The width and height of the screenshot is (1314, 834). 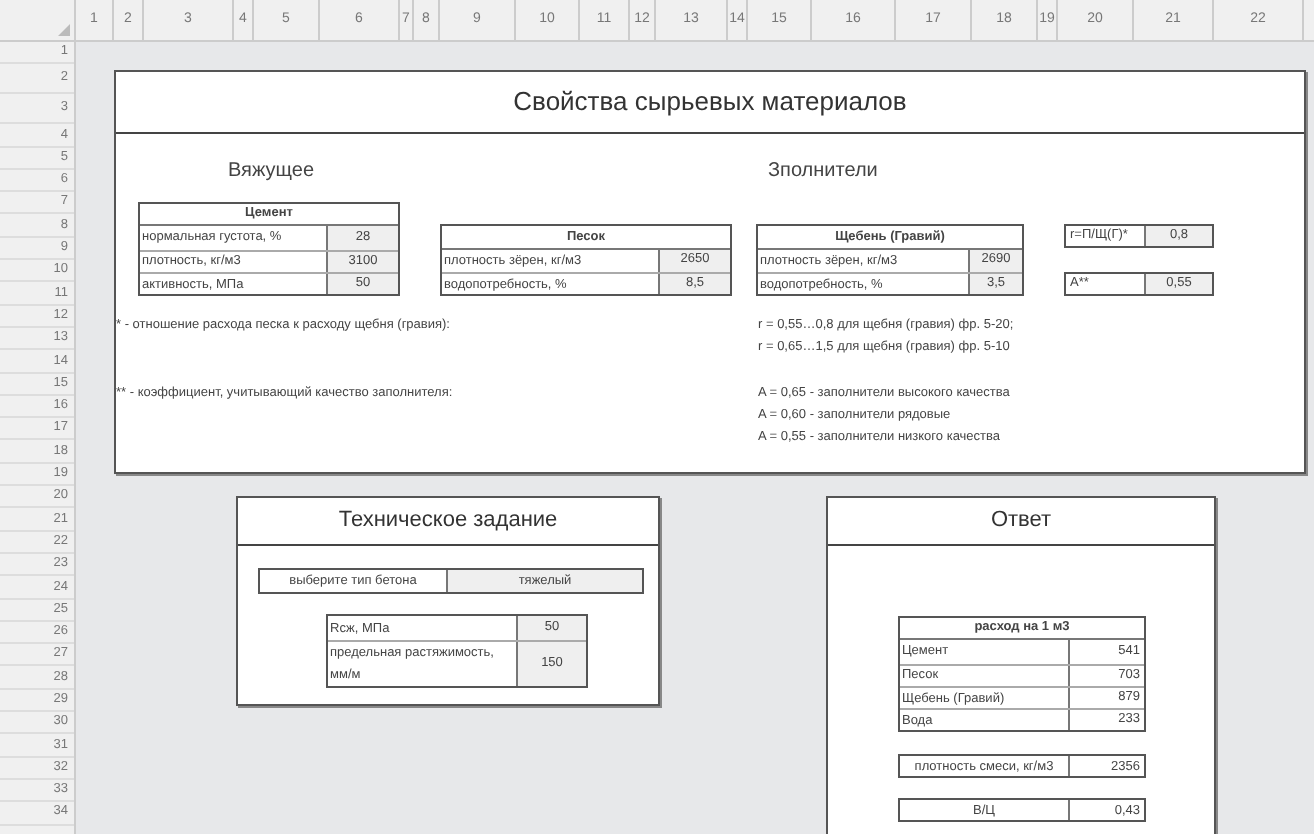 What do you see at coordinates (823, 169) in the screenshot?
I see `section-heading: Зполнители` at bounding box center [823, 169].